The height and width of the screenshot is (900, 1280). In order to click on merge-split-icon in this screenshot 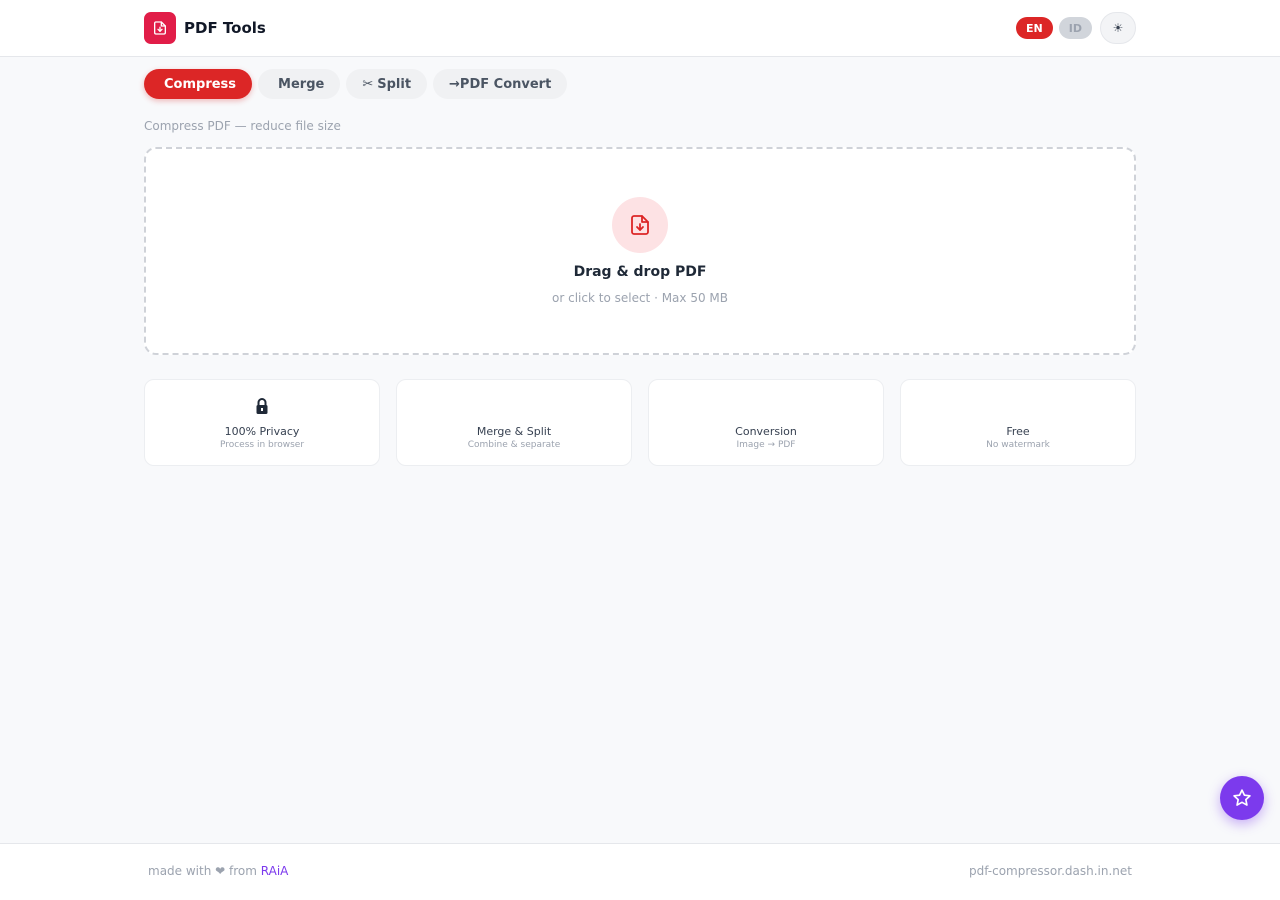, I will do `click(514, 406)`.